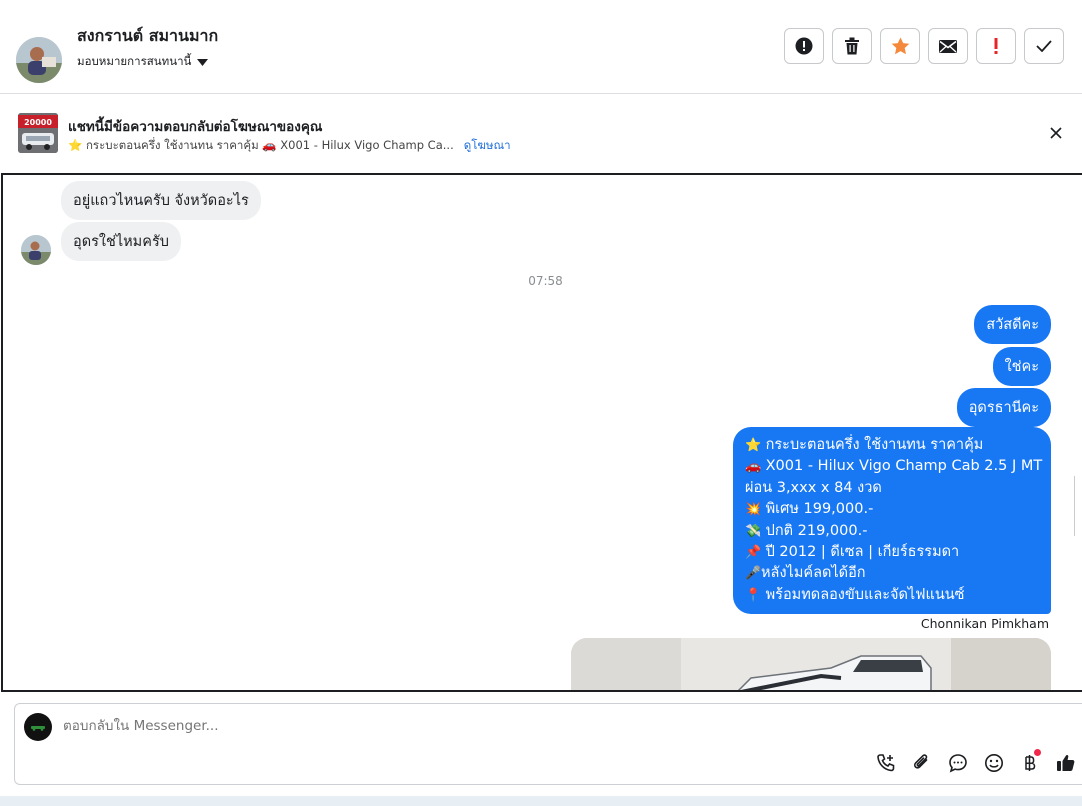 The image size is (1082, 806). What do you see at coordinates (813, 487) in the screenshot?
I see `listing-line: ผ่อน 3,xxx x 84 งวด` at bounding box center [813, 487].